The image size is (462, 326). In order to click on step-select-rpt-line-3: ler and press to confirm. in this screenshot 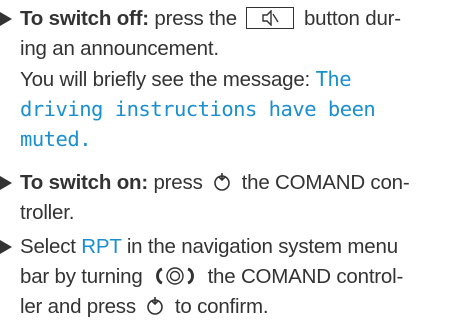, I will do `click(144, 307)`.